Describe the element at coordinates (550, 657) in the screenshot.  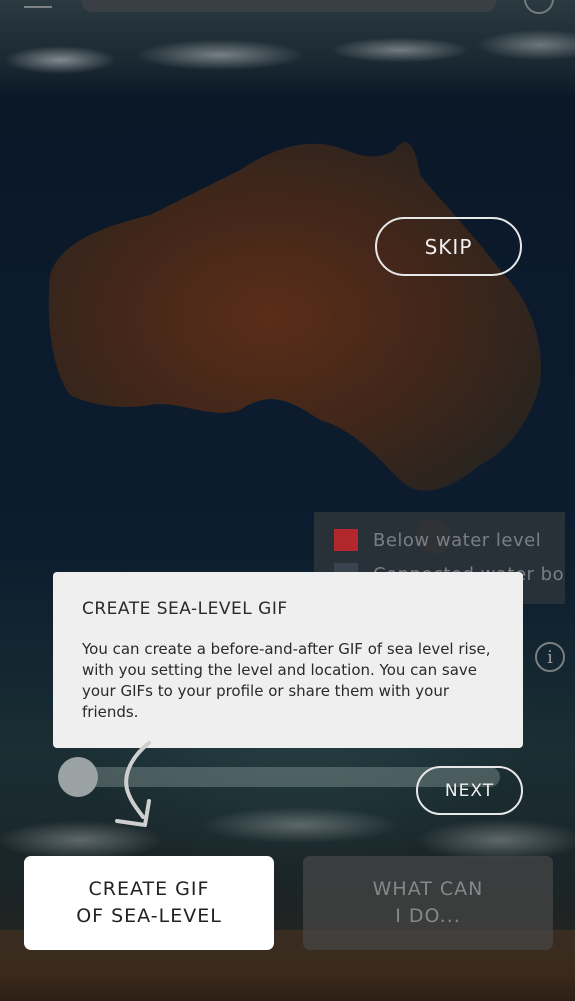
I see `info-icon: i` at that location.